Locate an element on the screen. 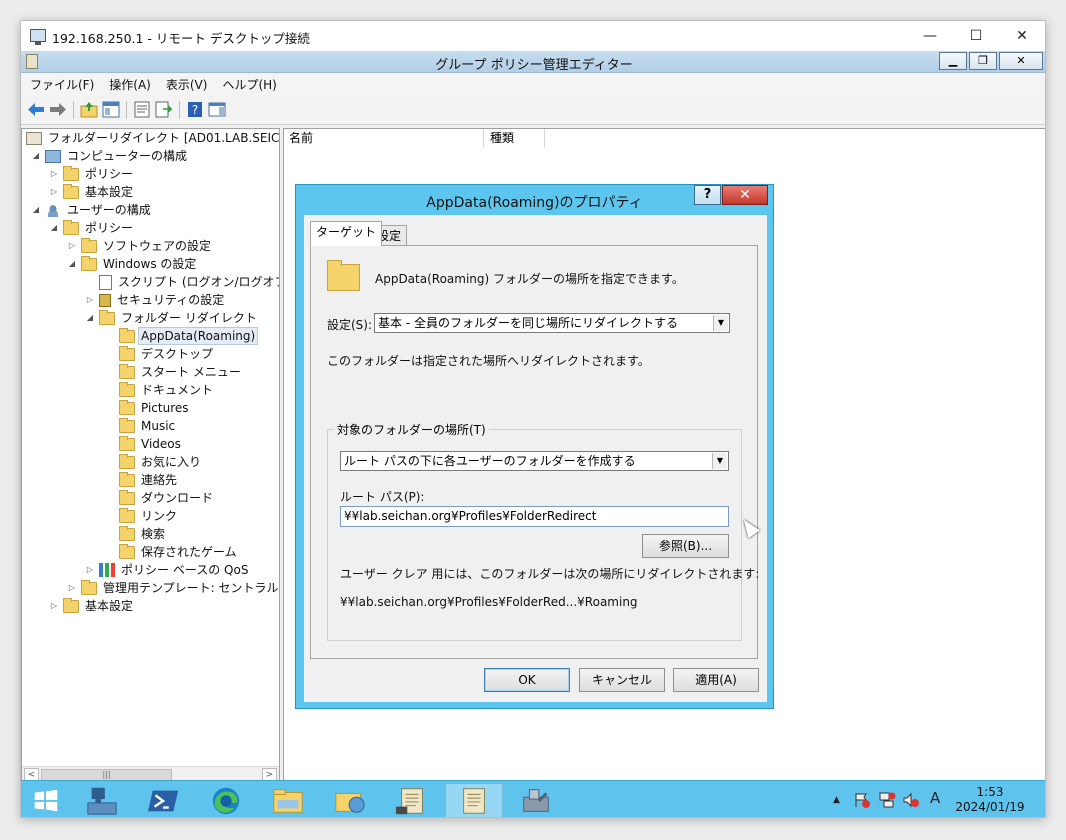 This screenshot has height=840, width=1066. ok-button: OK is located at coordinates (527, 680).